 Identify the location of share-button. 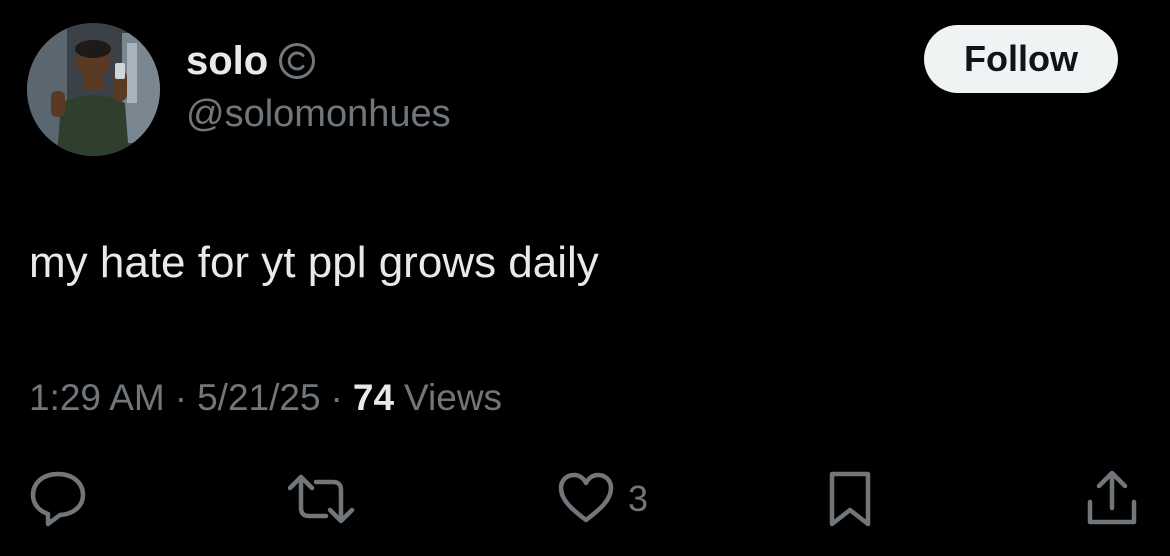
(1112, 499).